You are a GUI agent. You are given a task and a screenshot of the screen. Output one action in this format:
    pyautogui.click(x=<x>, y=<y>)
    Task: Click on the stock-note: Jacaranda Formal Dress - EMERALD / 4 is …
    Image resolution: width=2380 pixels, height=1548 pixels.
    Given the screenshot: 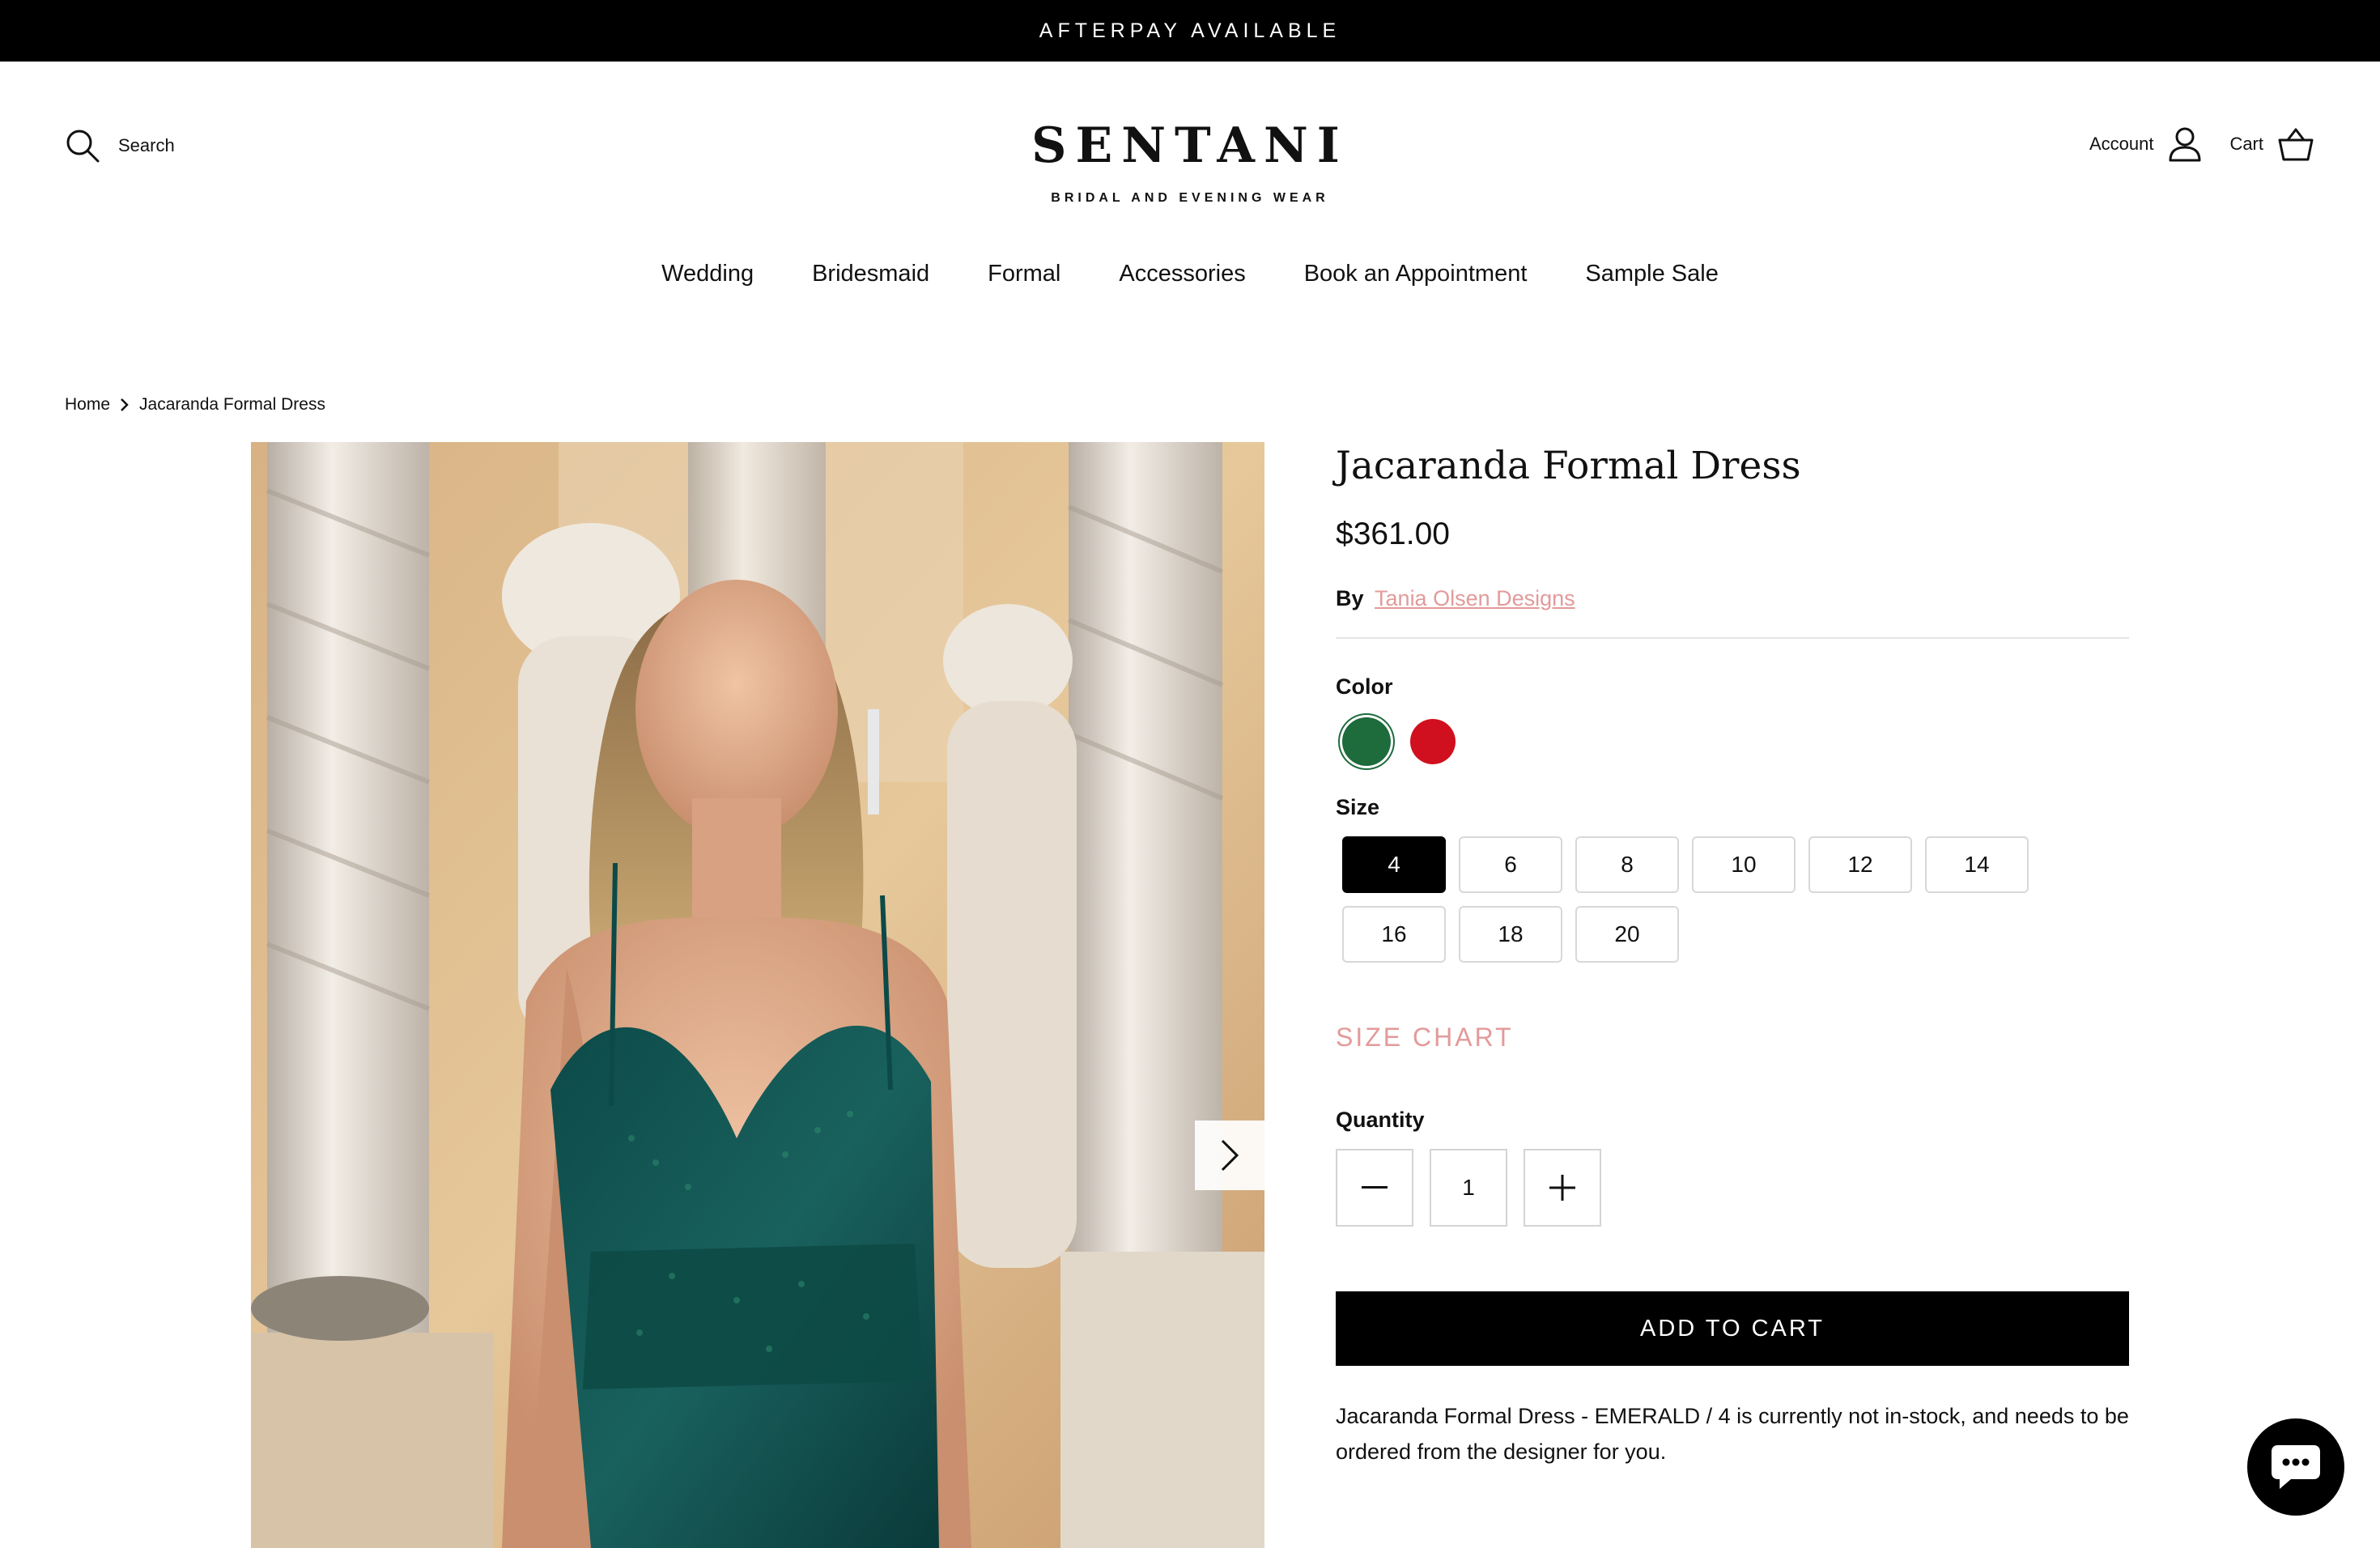 What is the action you would take?
    pyautogui.click(x=1732, y=1434)
    